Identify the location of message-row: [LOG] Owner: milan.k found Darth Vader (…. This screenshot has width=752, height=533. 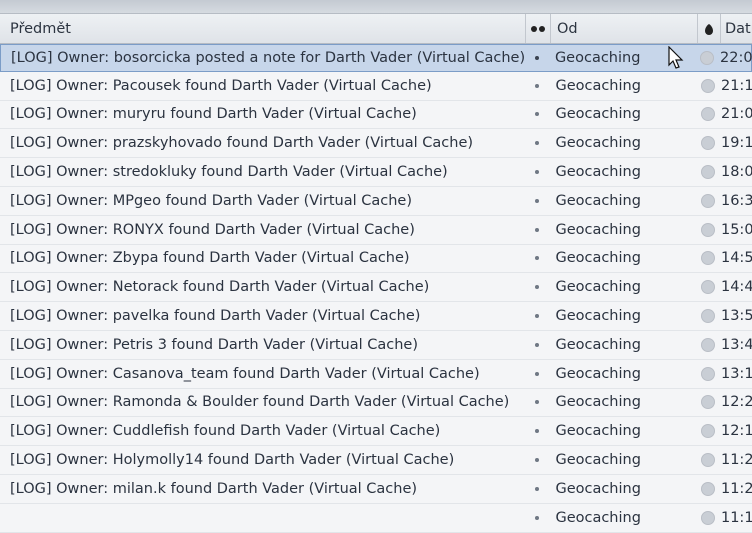
(376, 489).